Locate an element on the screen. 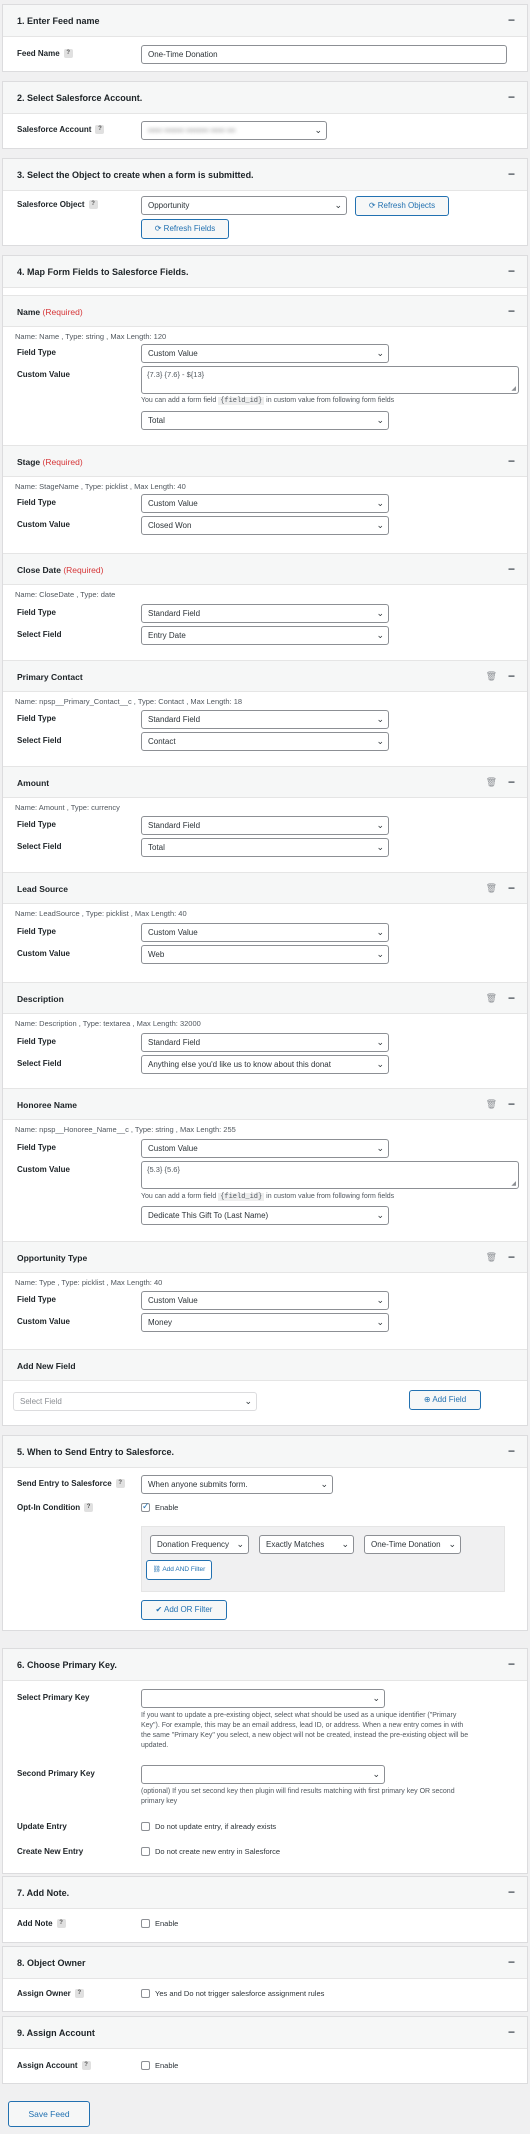 The height and width of the screenshot is (2134, 530). section-header: 2. Select Salesforce Account. − is located at coordinates (265, 98).